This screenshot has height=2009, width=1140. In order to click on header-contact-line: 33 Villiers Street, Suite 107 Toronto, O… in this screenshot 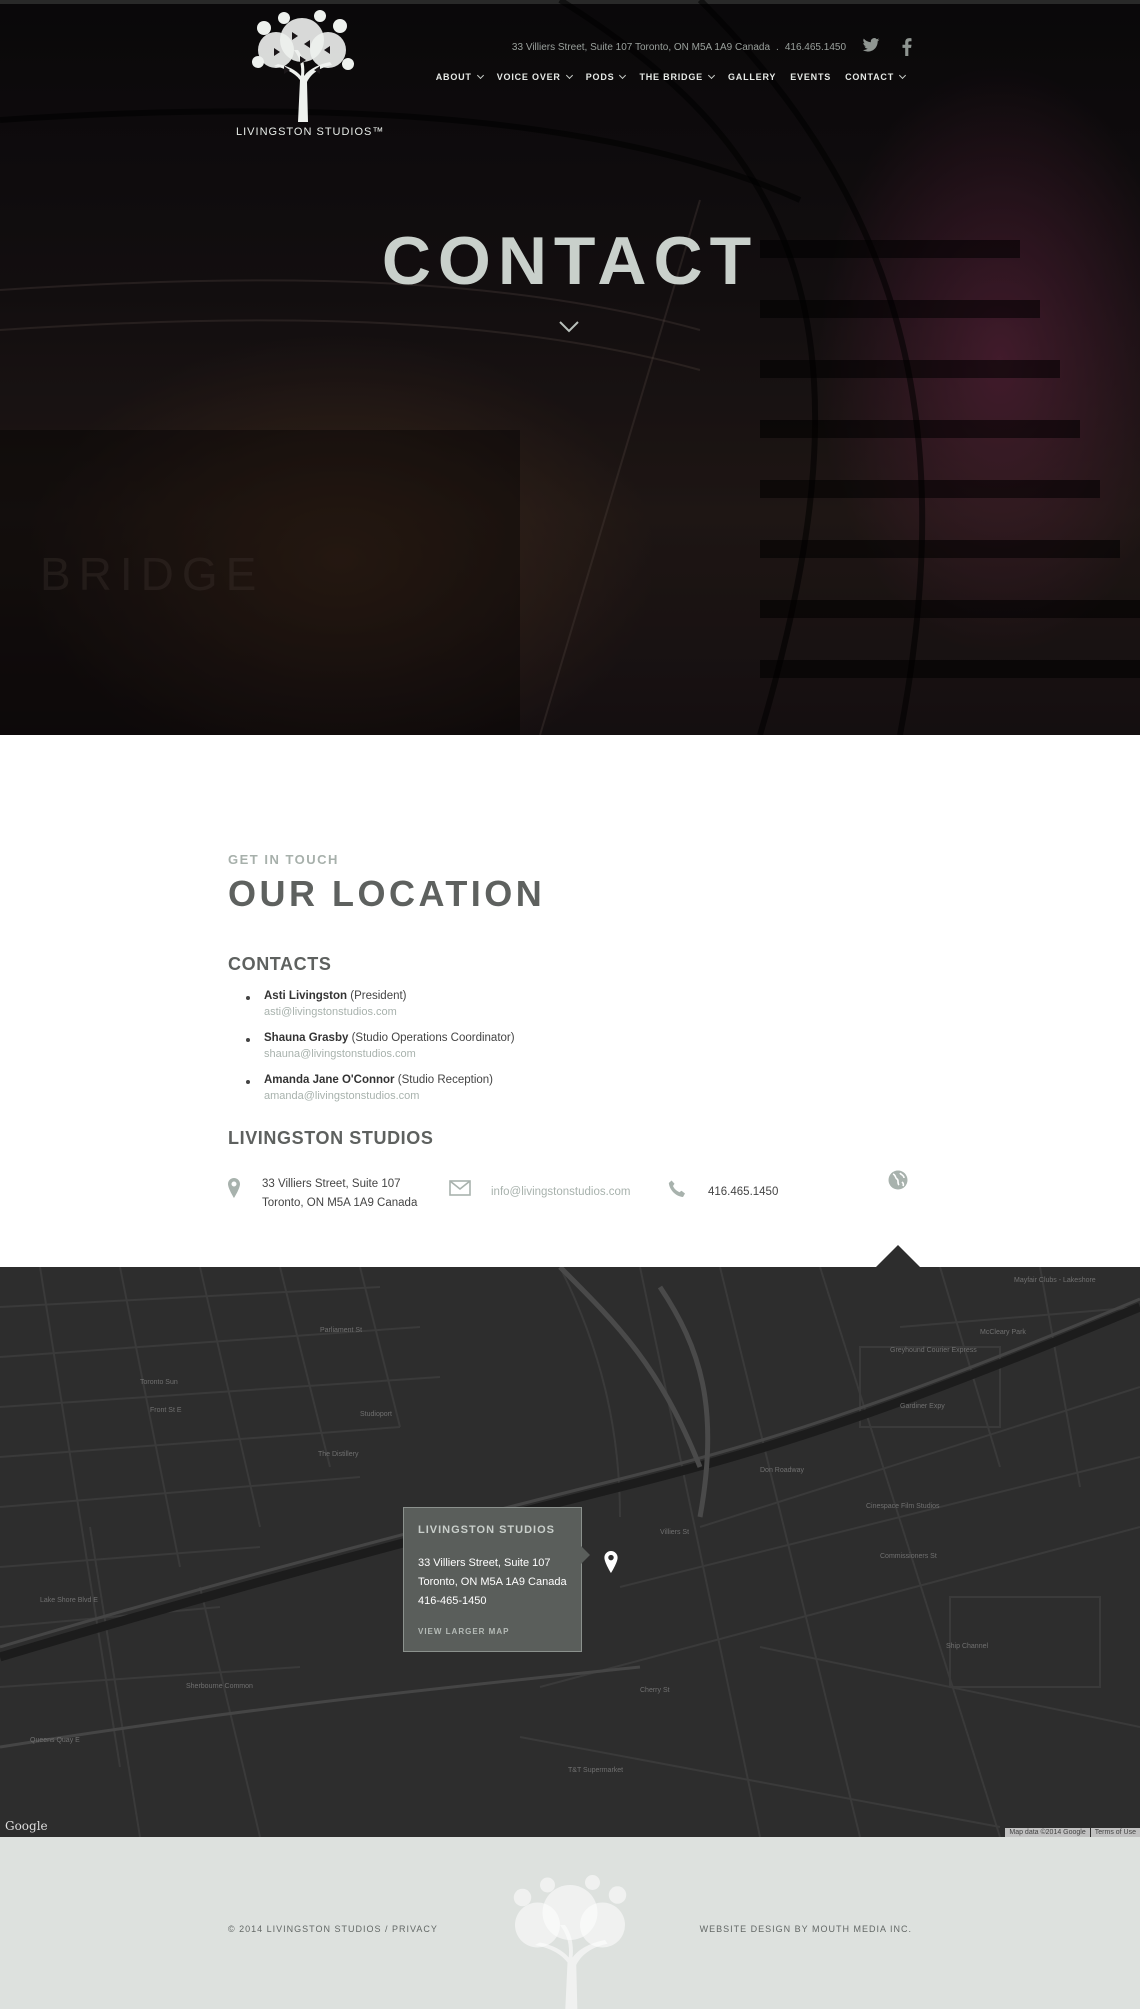, I will do `click(679, 47)`.